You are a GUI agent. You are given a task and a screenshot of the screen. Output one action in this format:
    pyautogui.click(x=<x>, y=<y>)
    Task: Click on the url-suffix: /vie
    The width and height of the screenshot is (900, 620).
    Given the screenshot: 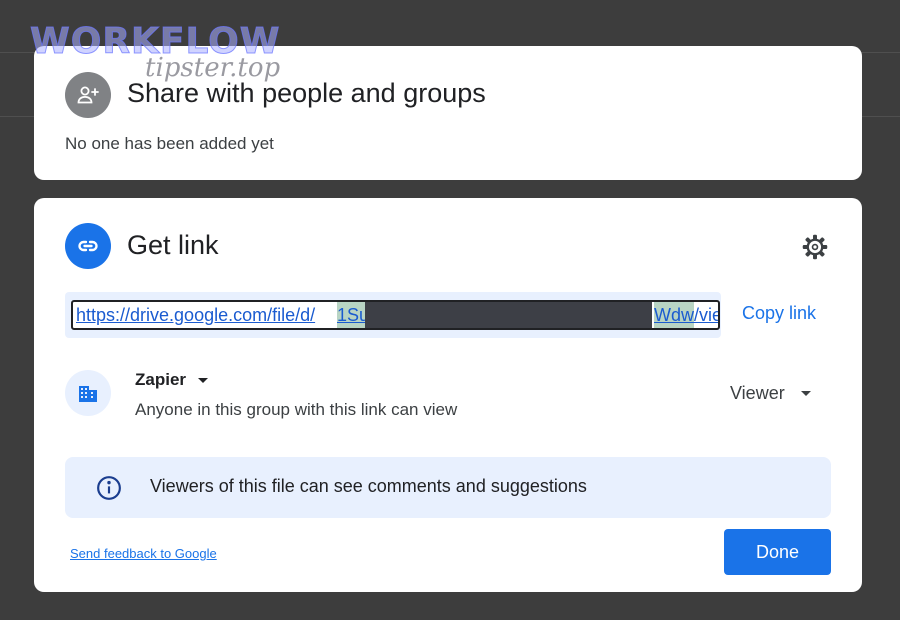 What is the action you would take?
    pyautogui.click(x=707, y=315)
    